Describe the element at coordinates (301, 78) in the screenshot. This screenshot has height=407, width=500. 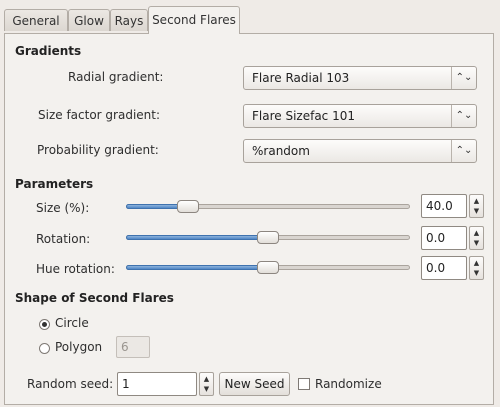
I see `radial-gradient-value: Flare Radial 103` at that location.